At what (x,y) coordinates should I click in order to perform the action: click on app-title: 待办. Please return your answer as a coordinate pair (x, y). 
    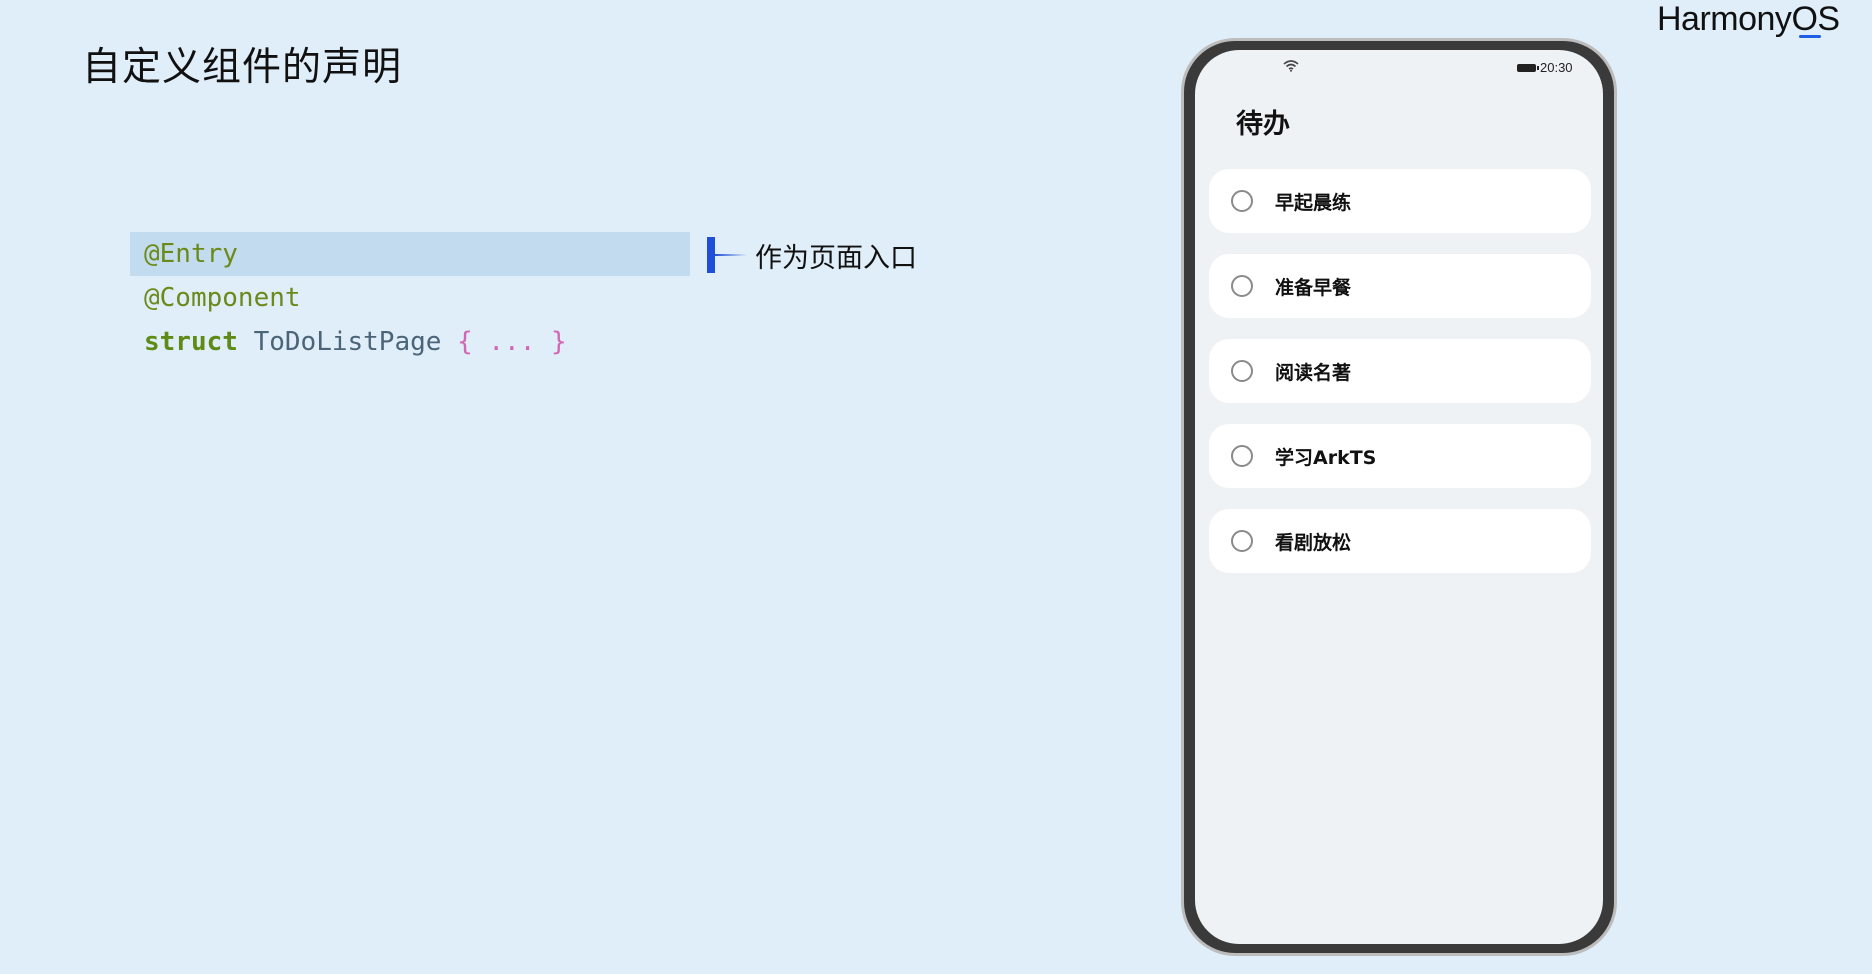
    Looking at the image, I should click on (1263, 124).